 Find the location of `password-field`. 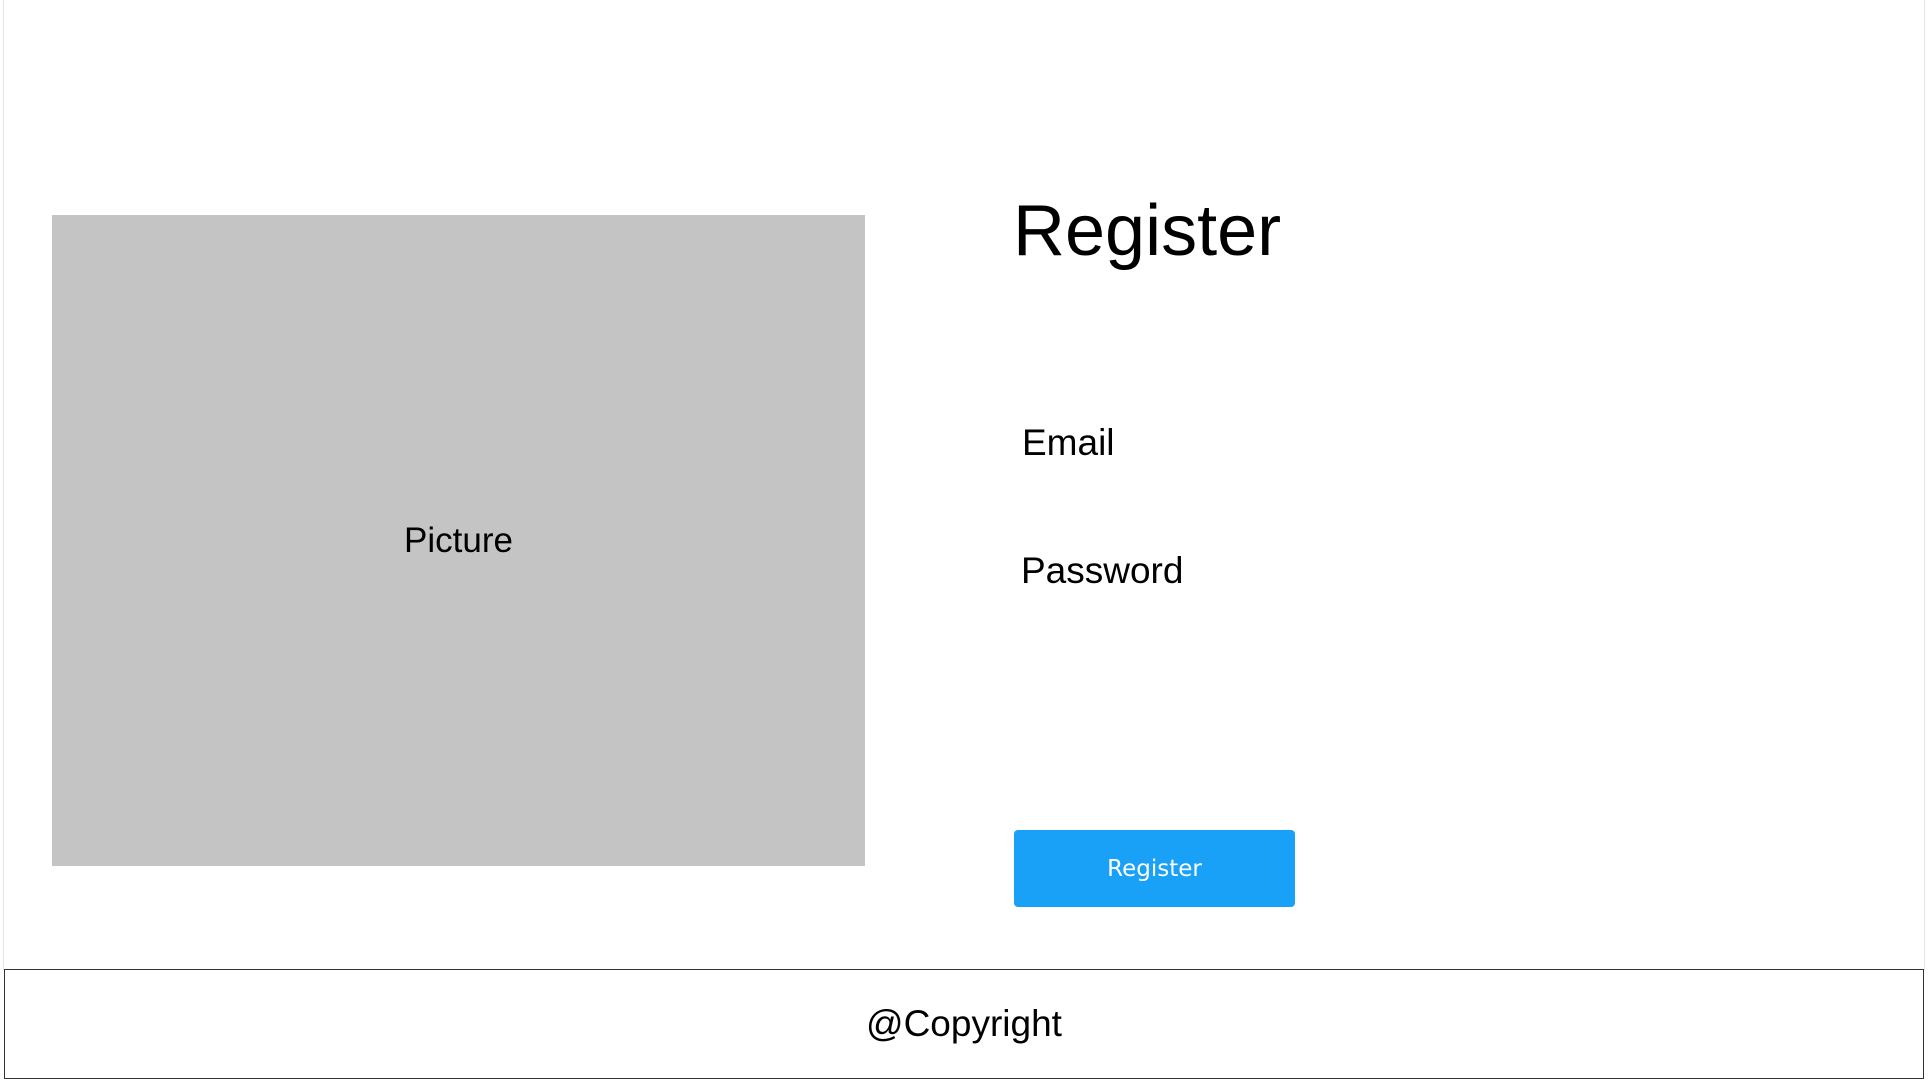

password-field is located at coordinates (1452, 573).